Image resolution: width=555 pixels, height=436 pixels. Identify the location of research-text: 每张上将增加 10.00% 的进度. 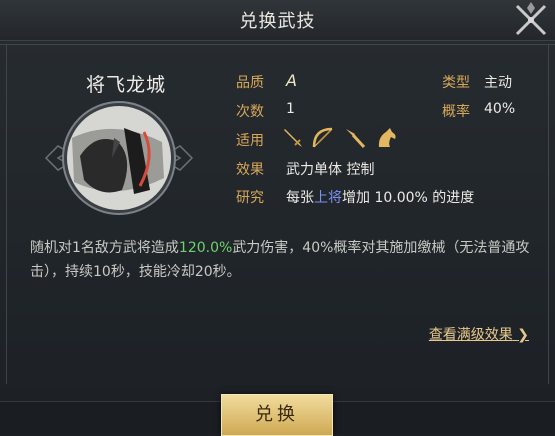
(380, 197).